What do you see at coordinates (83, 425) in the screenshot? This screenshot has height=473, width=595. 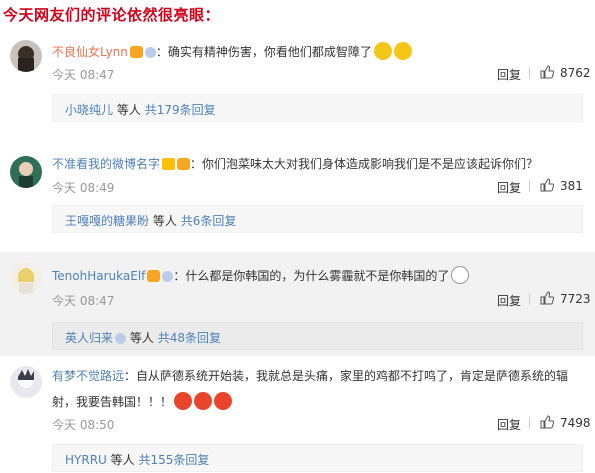 I see `timestamp: 今天 08:50` at bounding box center [83, 425].